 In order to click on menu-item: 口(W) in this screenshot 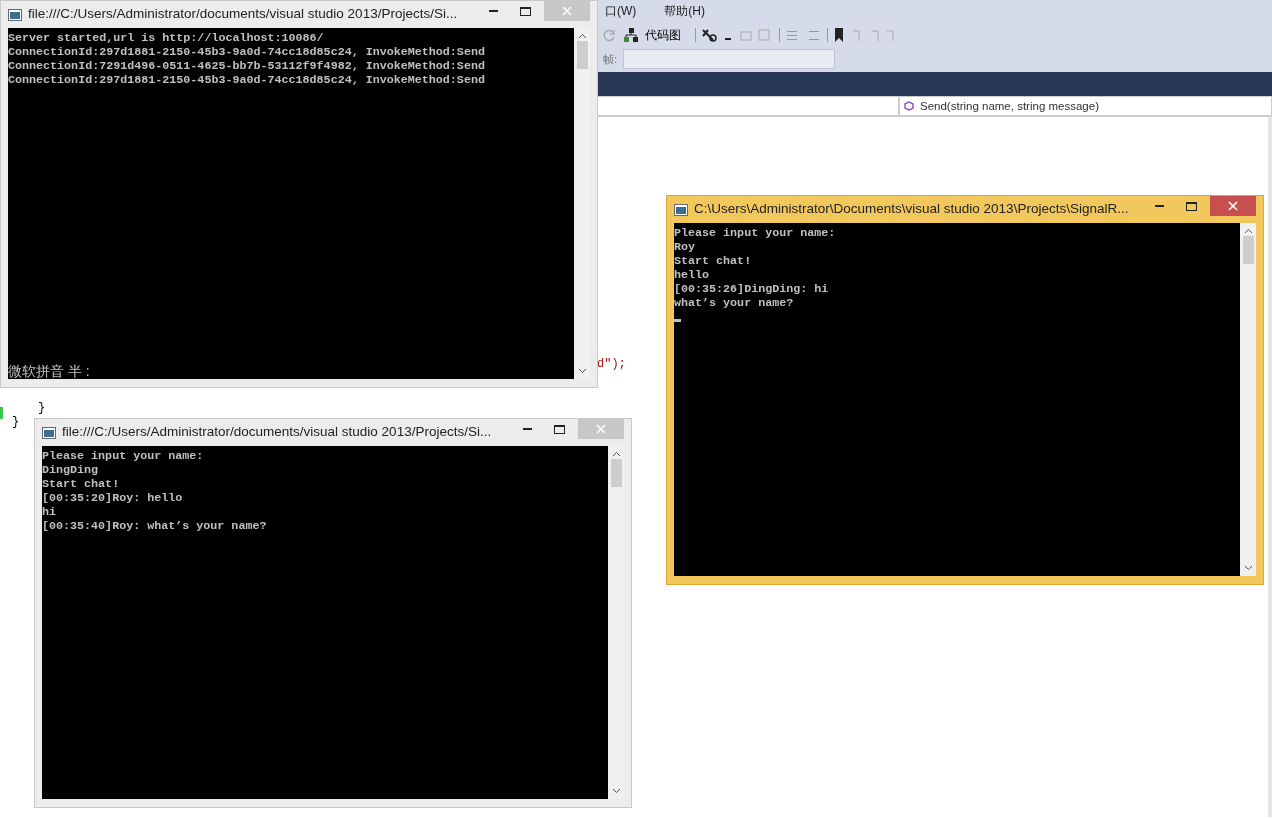, I will do `click(621, 11)`.